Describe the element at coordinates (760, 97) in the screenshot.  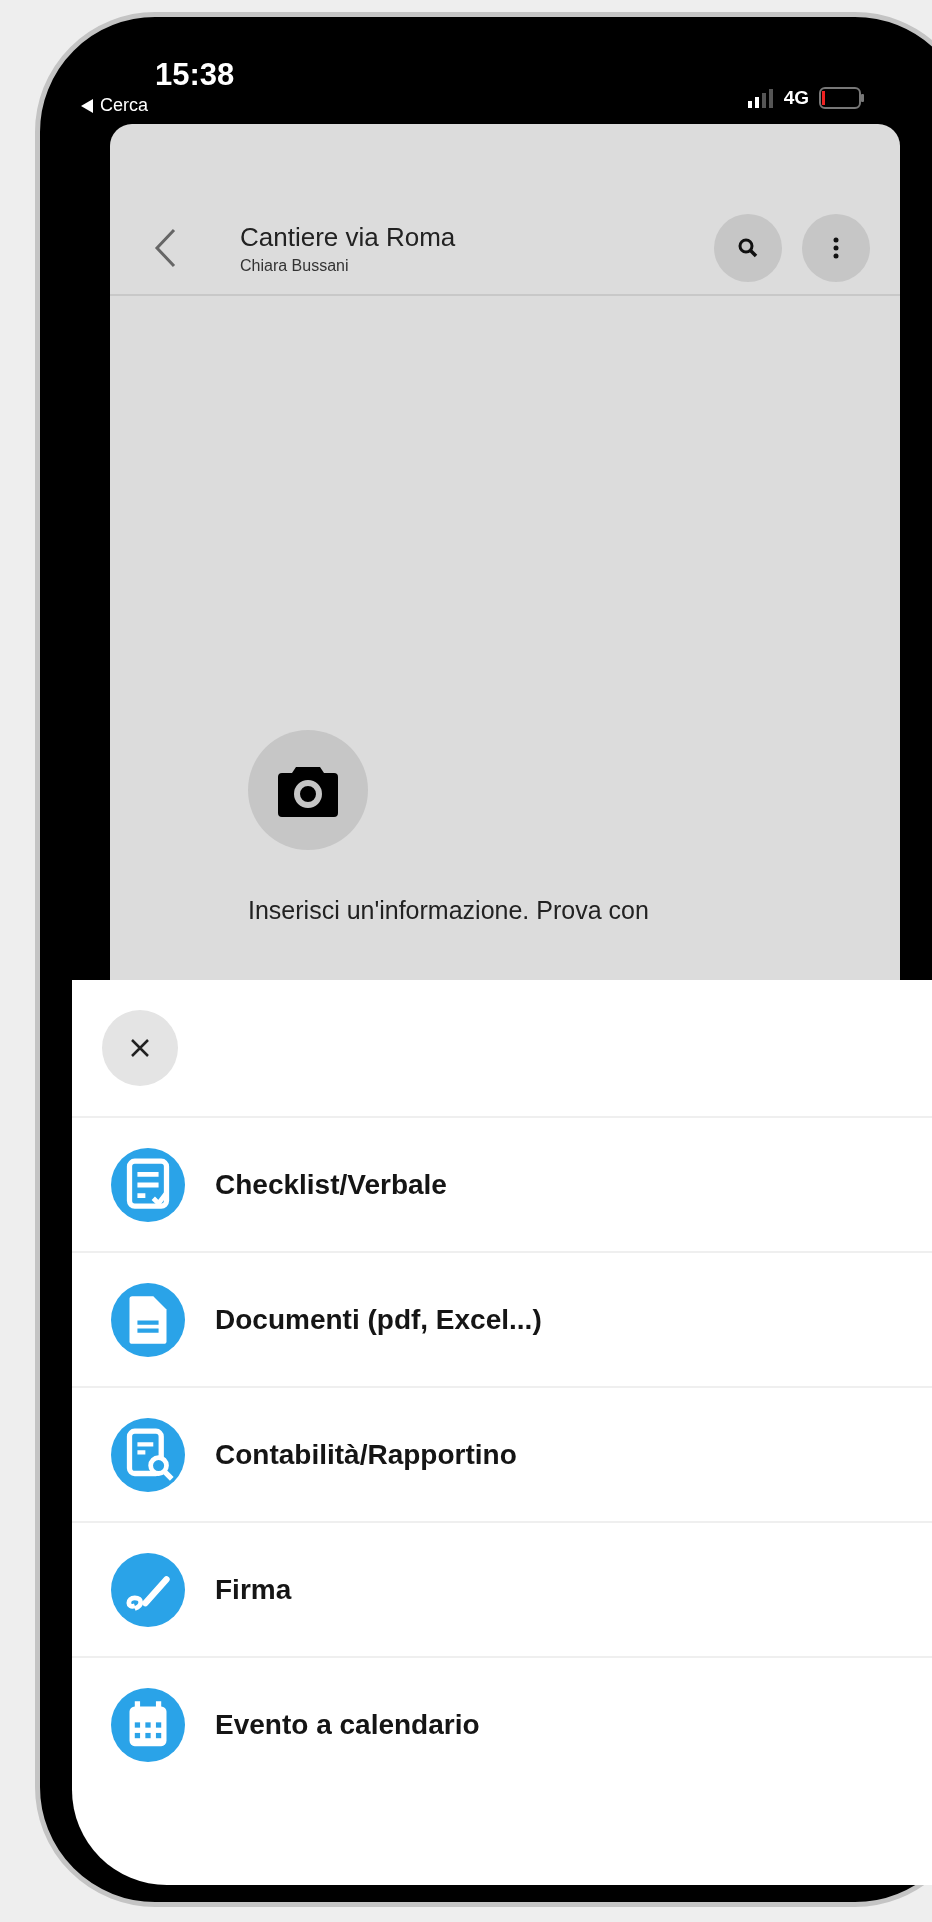
I see `signal-icon` at that location.